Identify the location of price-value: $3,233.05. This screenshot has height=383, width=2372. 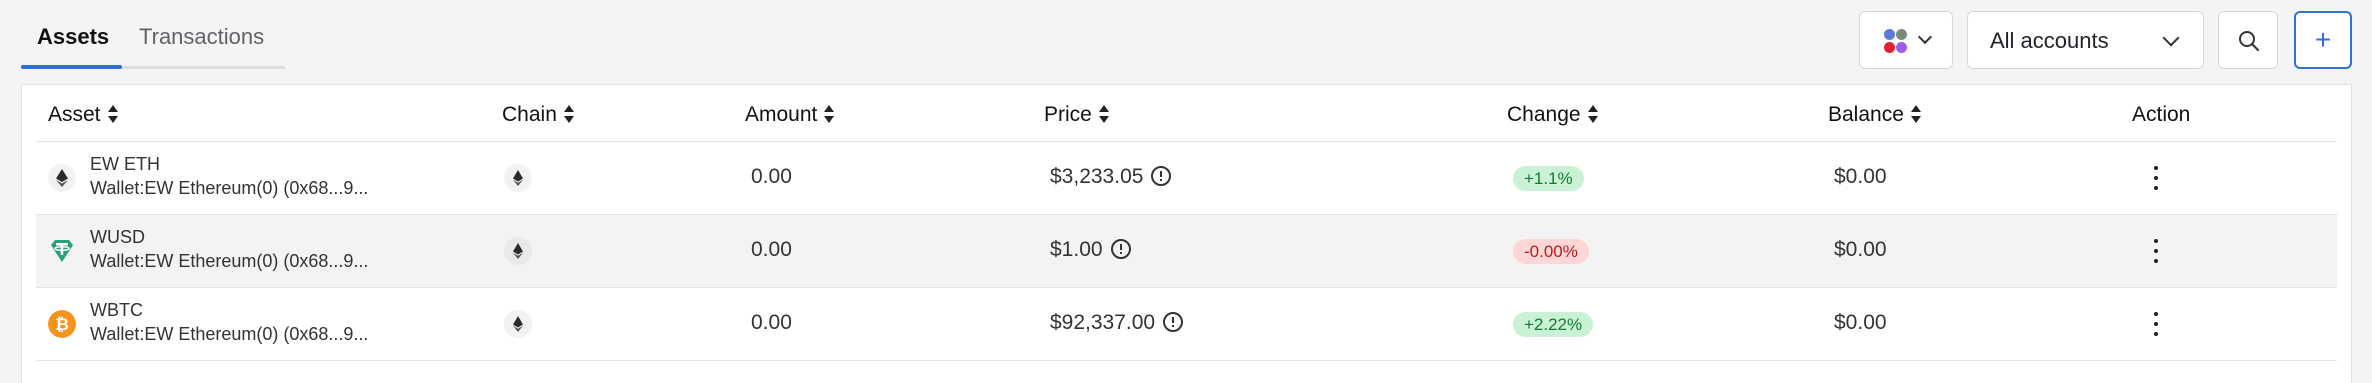
(1097, 176).